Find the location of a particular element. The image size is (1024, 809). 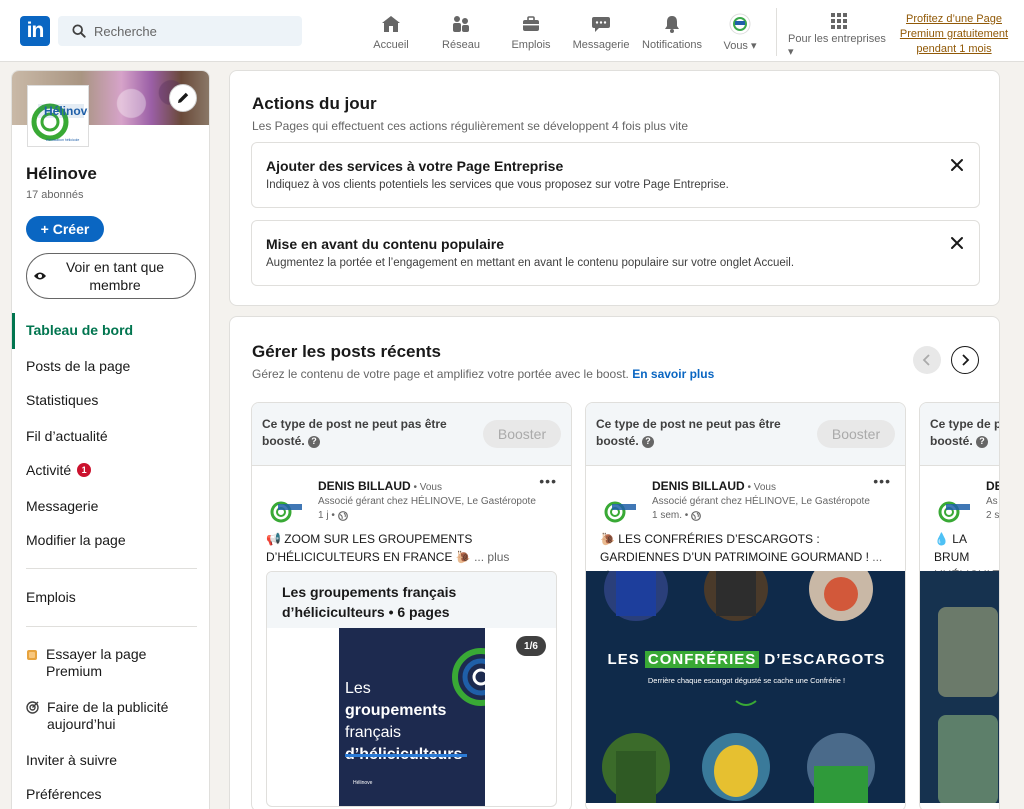

learn-more-link: En savoir plus is located at coordinates (673, 374).